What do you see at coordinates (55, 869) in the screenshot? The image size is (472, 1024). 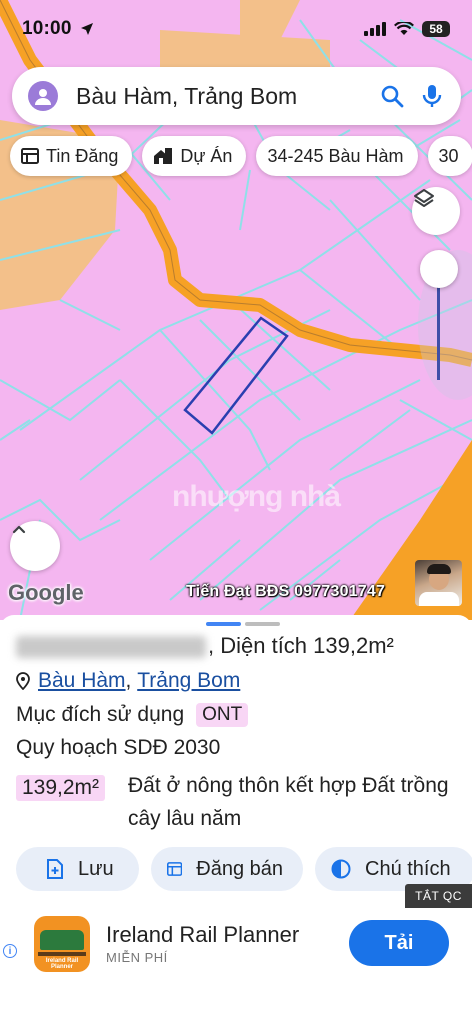 I see `add-file-icon` at bounding box center [55, 869].